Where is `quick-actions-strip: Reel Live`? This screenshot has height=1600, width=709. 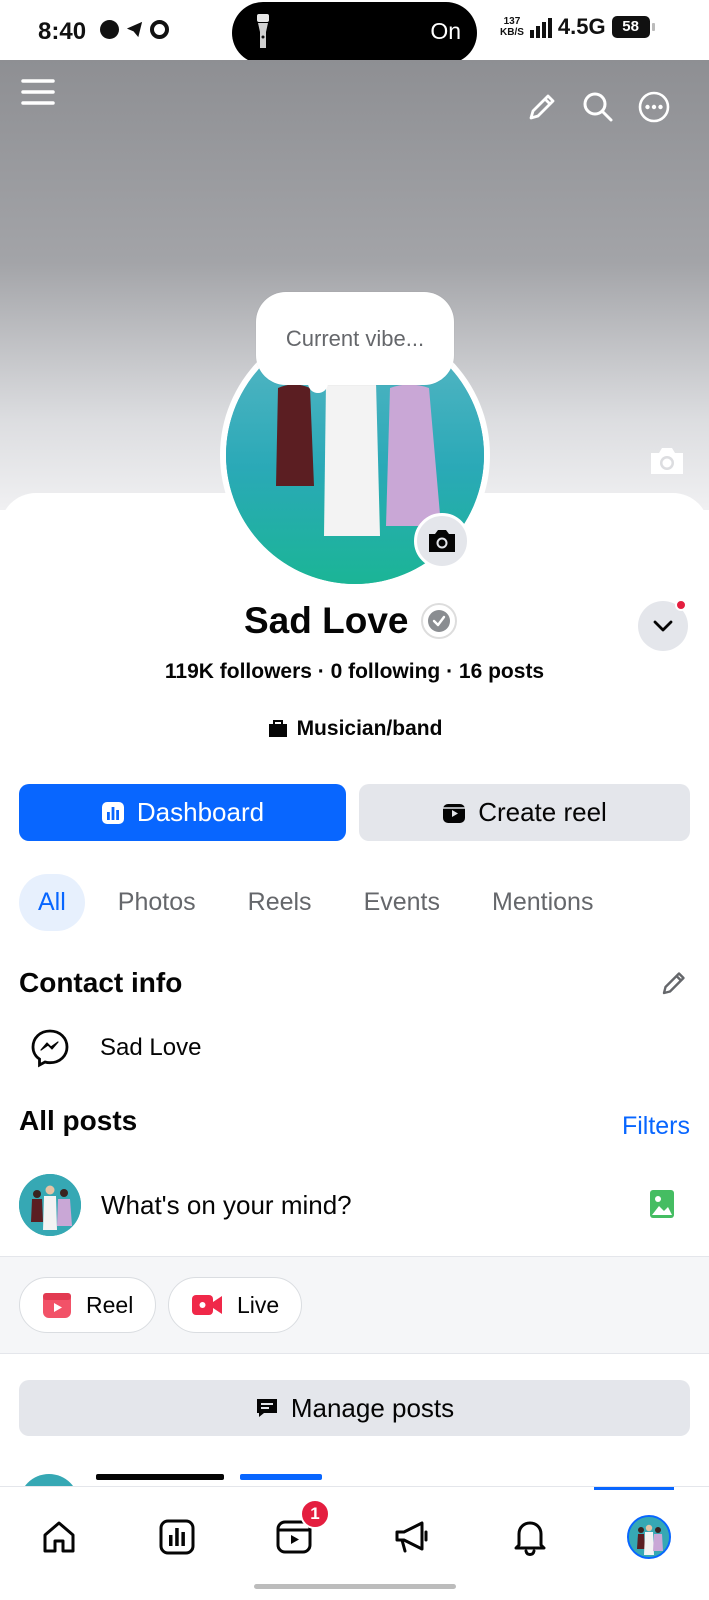
quick-actions-strip: Reel Live is located at coordinates (354, 1305).